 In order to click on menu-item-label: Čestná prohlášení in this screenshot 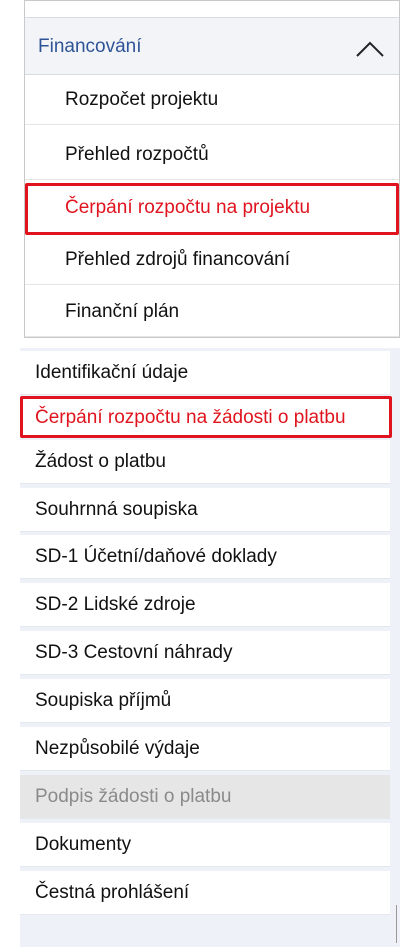, I will do `click(112, 892)`.